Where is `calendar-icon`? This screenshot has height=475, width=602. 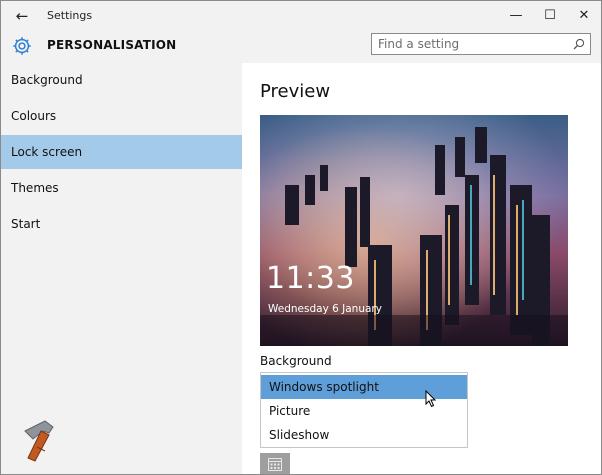
calendar-icon is located at coordinates (275, 464).